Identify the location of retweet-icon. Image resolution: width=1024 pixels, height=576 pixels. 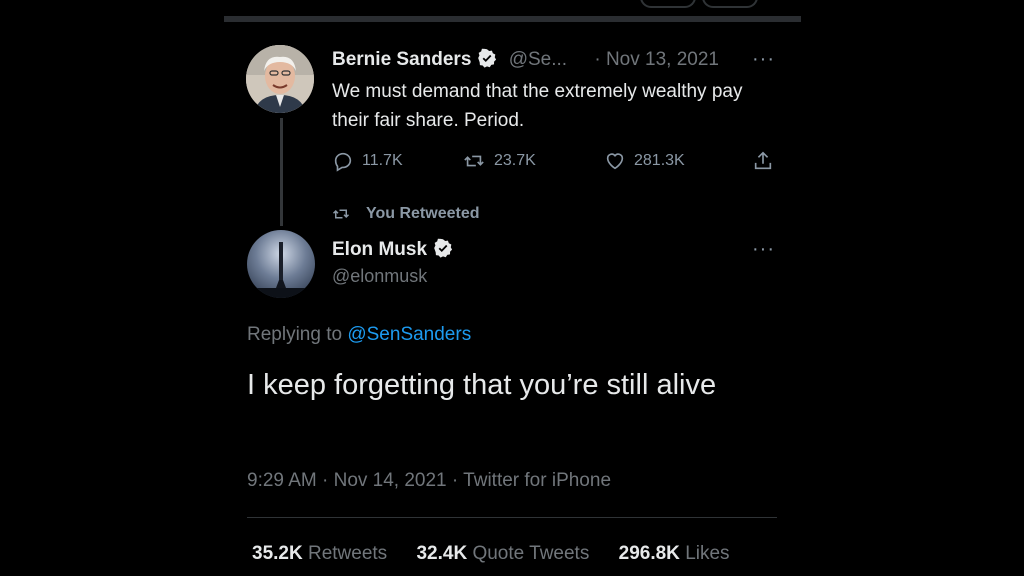
(474, 161).